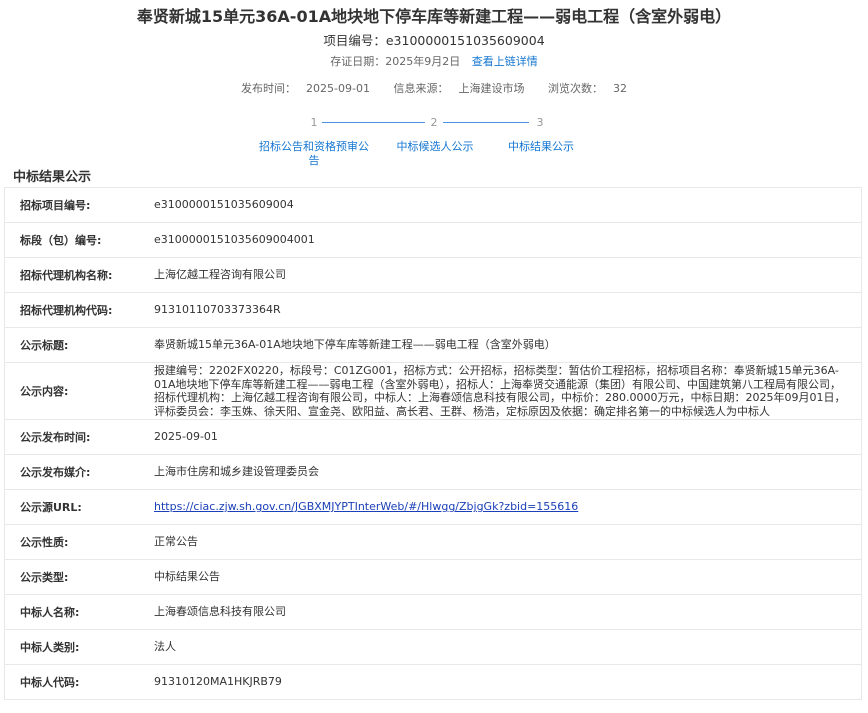 The width and height of the screenshot is (868, 713). Describe the element at coordinates (433, 682) in the screenshot. I see `table-row: 中标人代码: 91310120MA1HKJRB79` at that location.